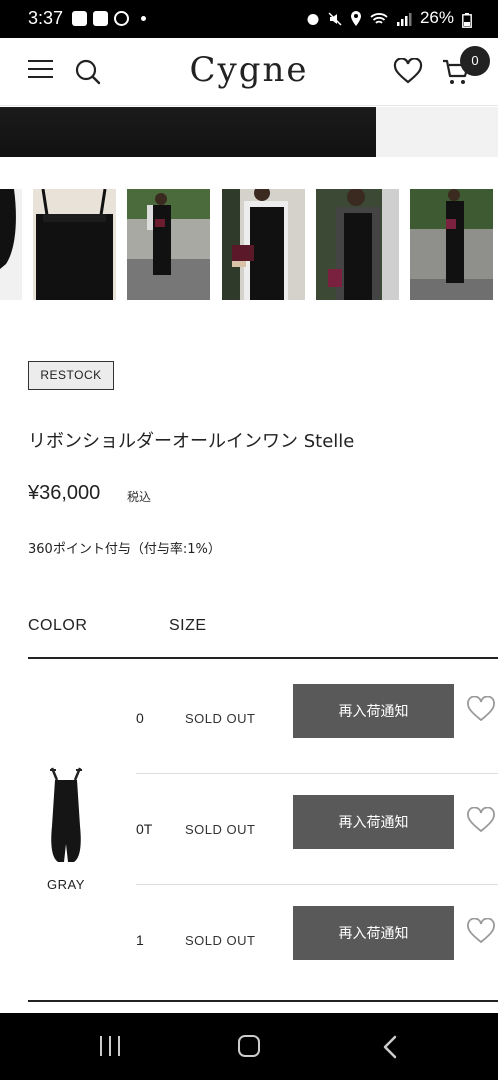 This screenshot has height=1080, width=498. I want to click on location-icon, so click(356, 18).